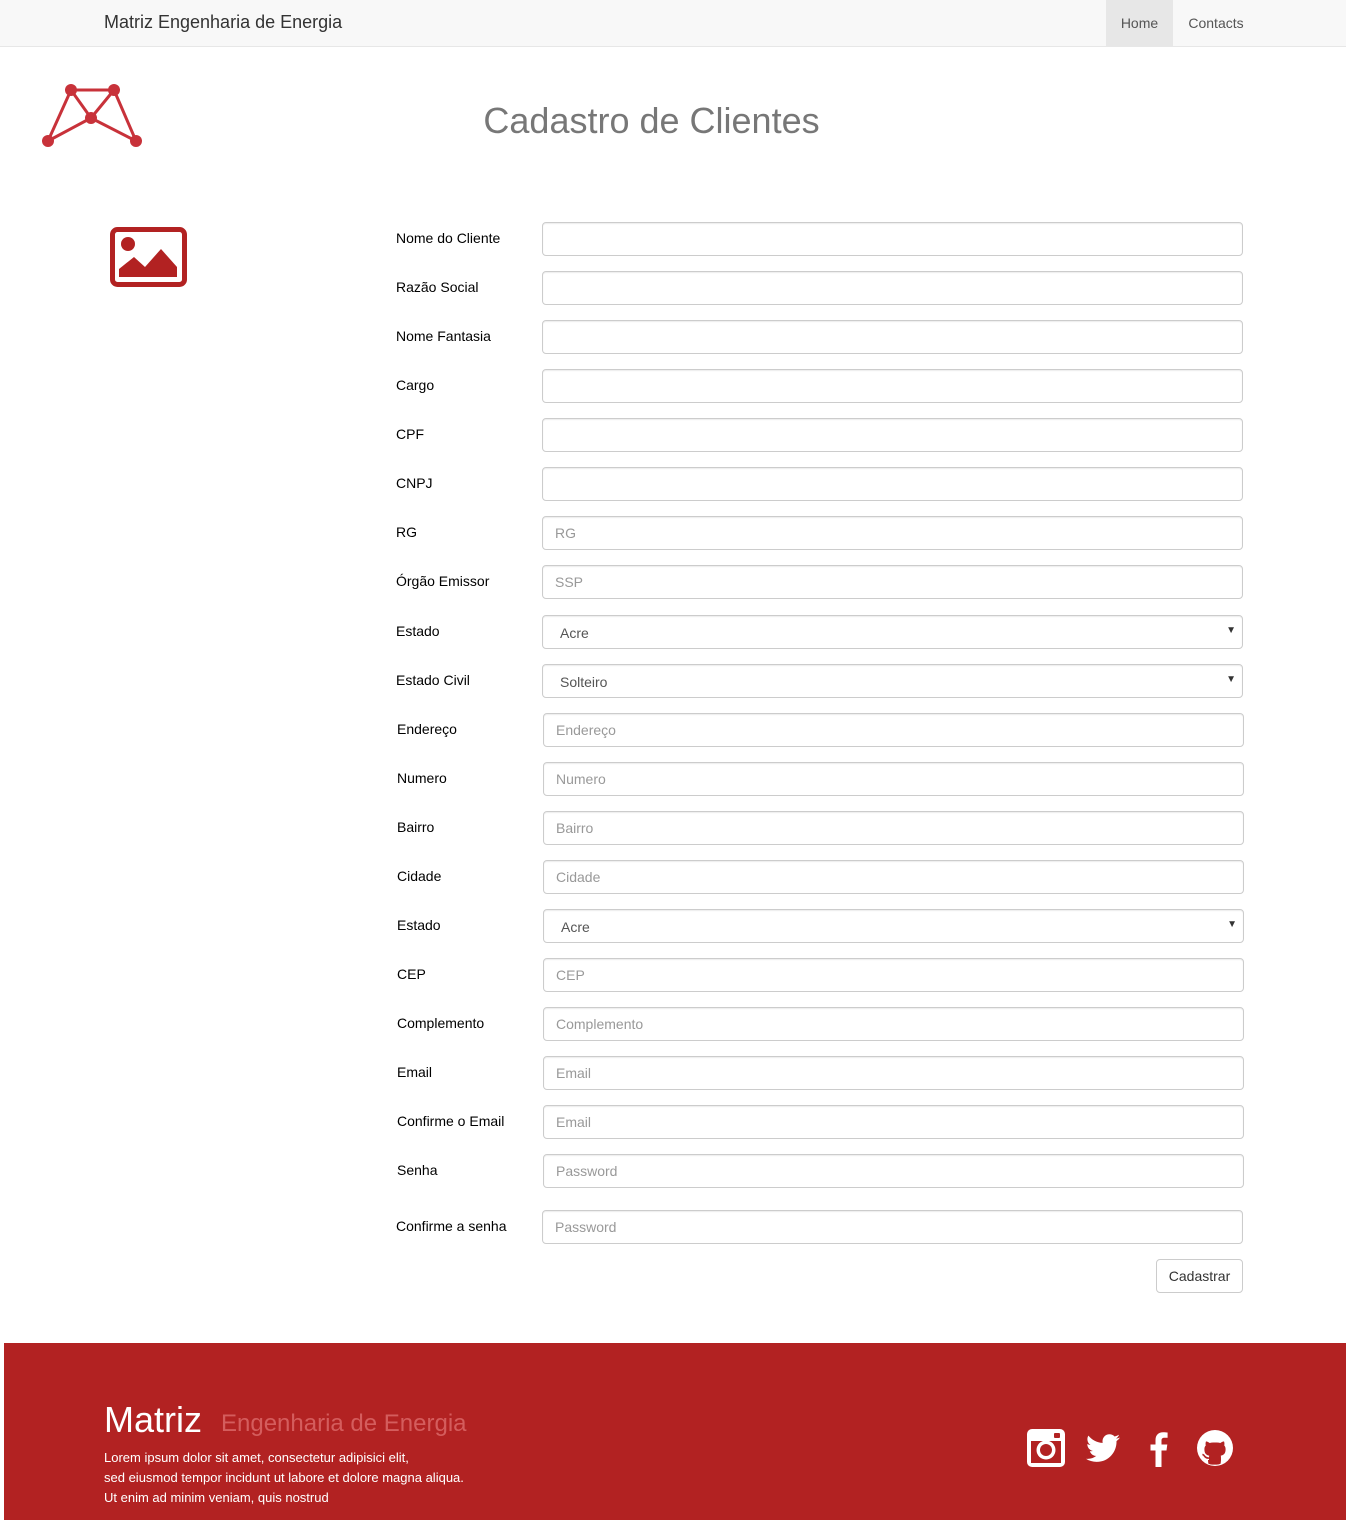 The height and width of the screenshot is (1520, 1346). What do you see at coordinates (892, 533) in the screenshot?
I see `rg-input` at bounding box center [892, 533].